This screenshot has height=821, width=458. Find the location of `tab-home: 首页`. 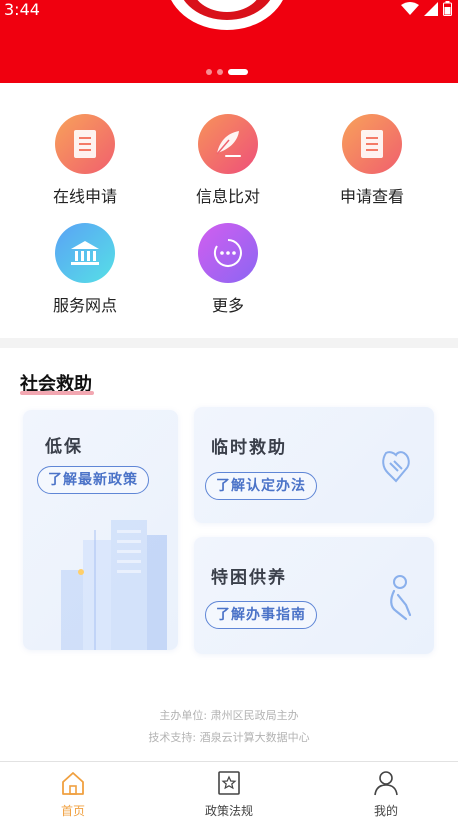

tab-home: 首页 is located at coordinates (73, 794).